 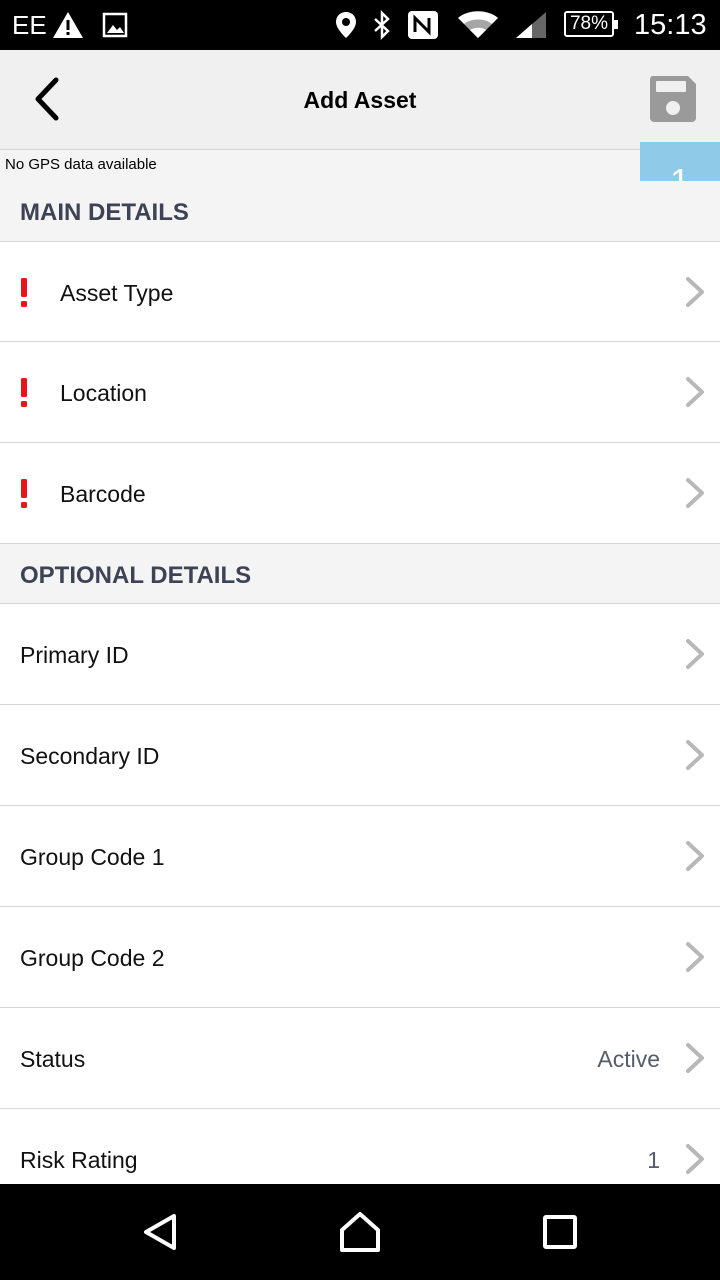 What do you see at coordinates (74, 655) in the screenshot?
I see `primary-id-label: Primary ID` at bounding box center [74, 655].